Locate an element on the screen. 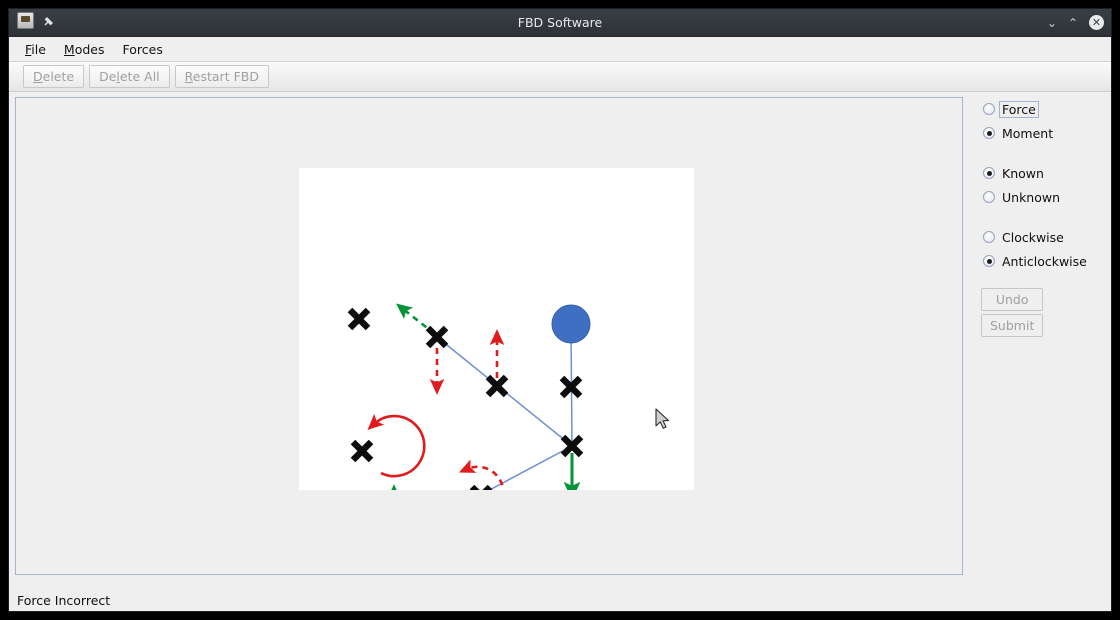  body-links is located at coordinates (504, 408).